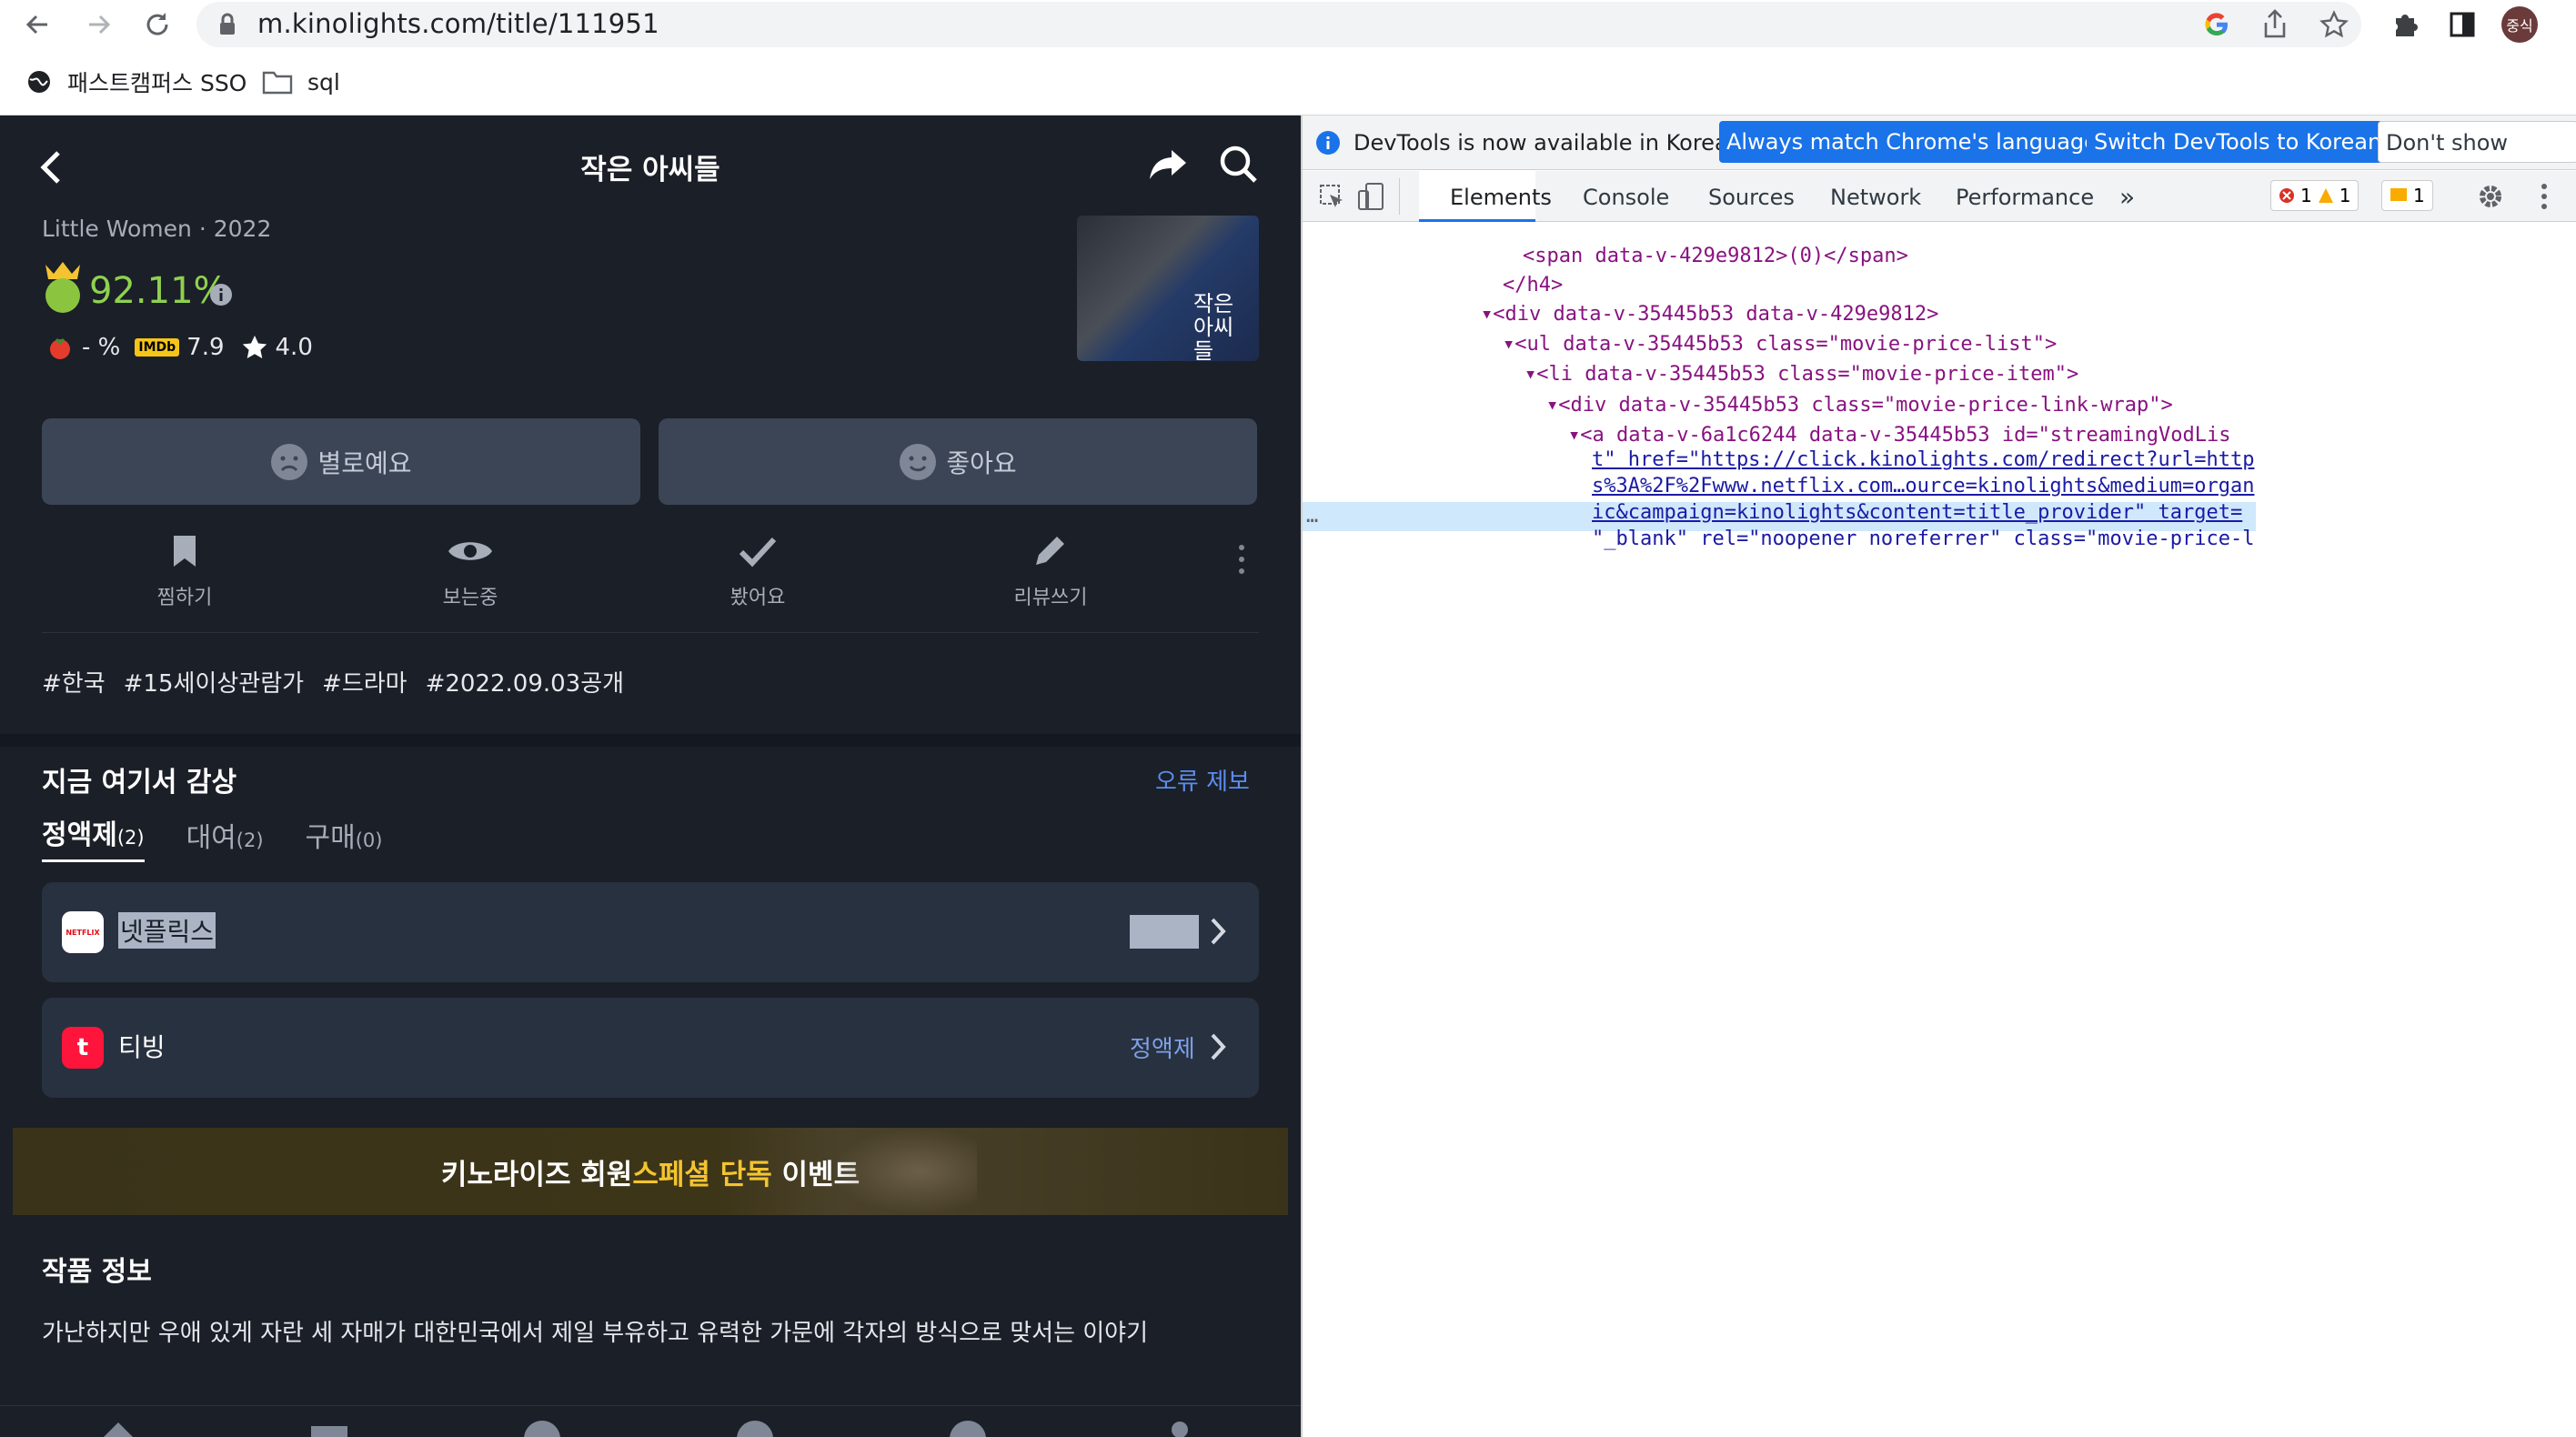  What do you see at coordinates (365, 681) in the screenshot?
I see `tag: #드라마` at bounding box center [365, 681].